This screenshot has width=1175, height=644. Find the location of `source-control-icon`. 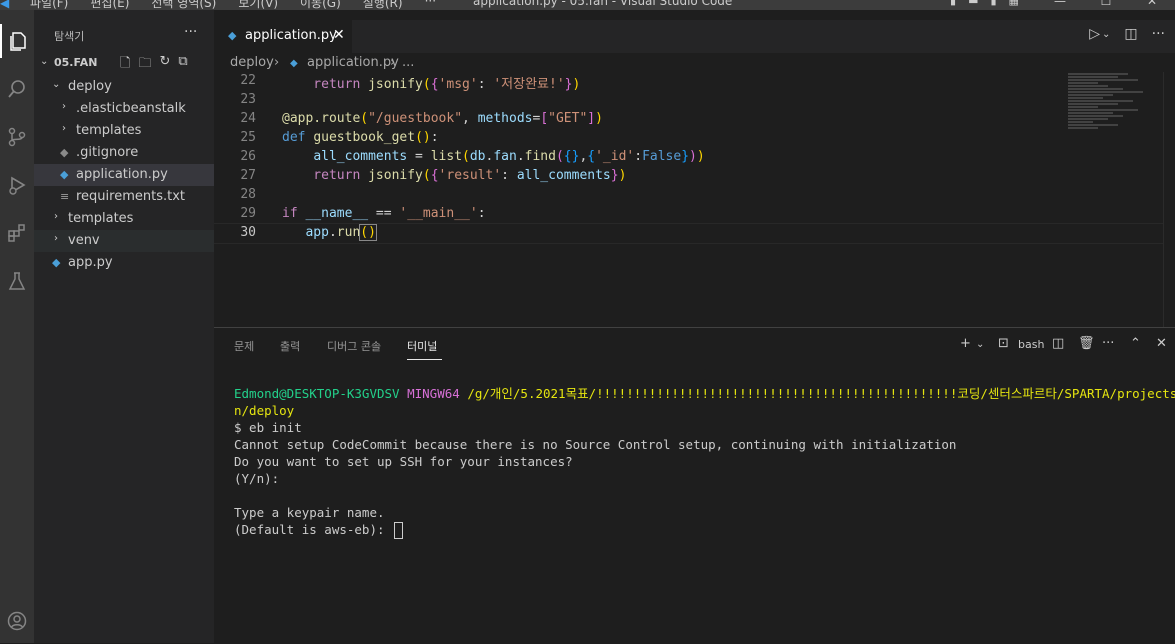

source-control-icon is located at coordinates (17, 137).